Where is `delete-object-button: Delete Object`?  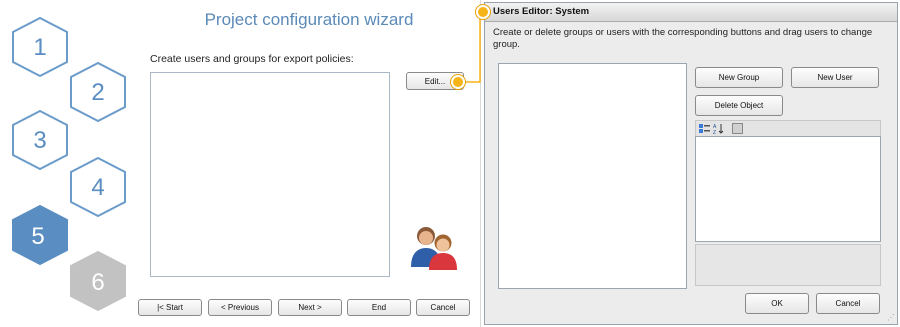 delete-object-button: Delete Object is located at coordinates (739, 105).